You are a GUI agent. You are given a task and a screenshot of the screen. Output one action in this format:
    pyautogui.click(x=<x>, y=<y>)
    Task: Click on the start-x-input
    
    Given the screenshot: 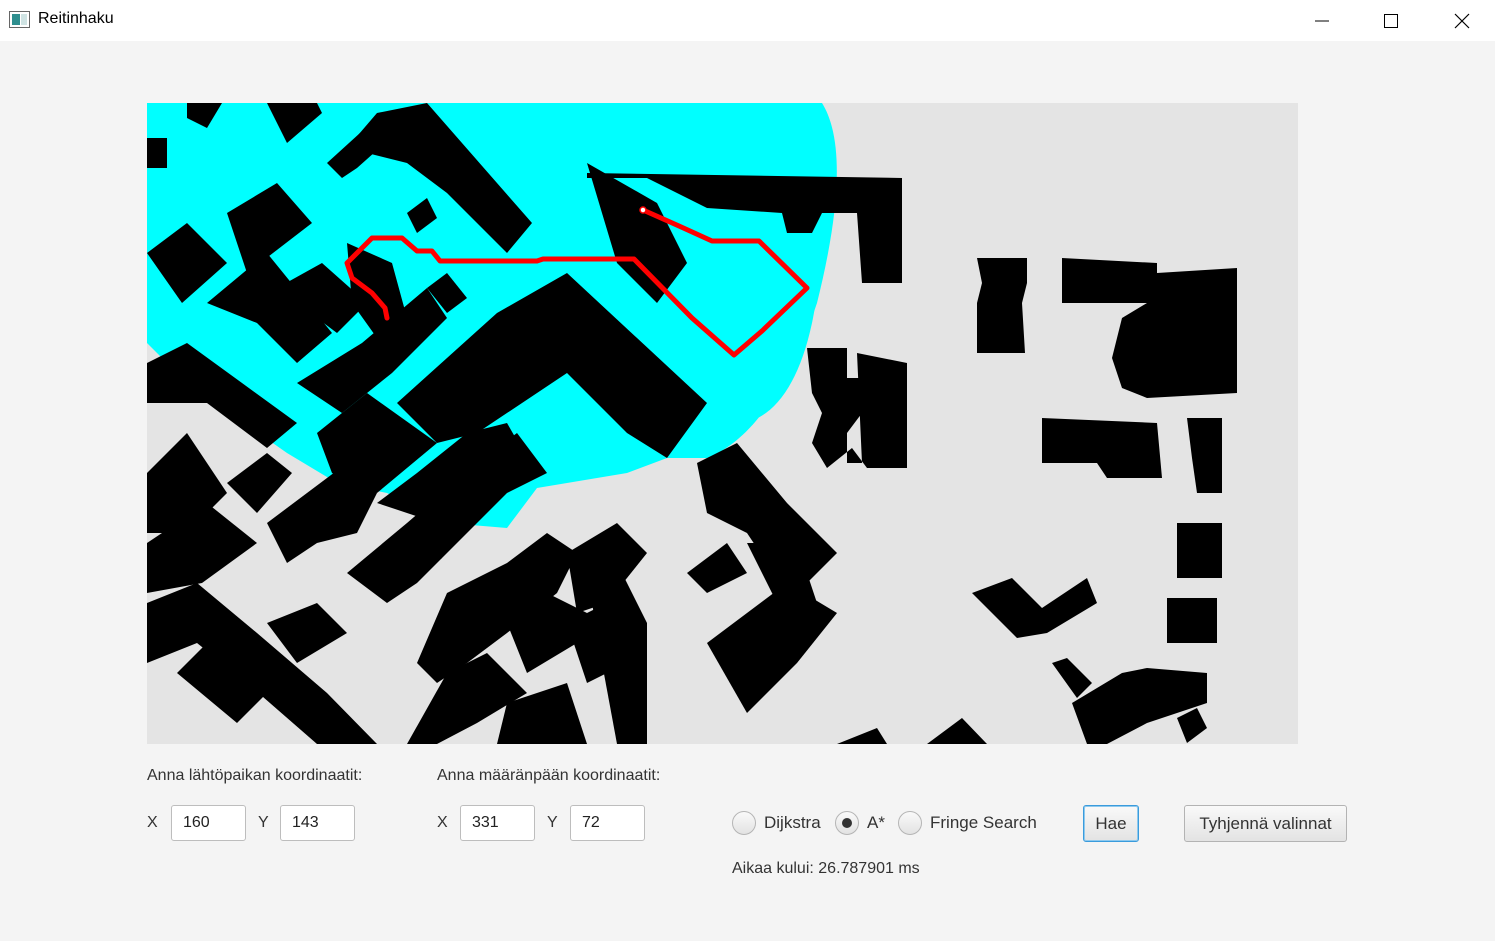 What is the action you would take?
    pyautogui.click(x=208, y=823)
    